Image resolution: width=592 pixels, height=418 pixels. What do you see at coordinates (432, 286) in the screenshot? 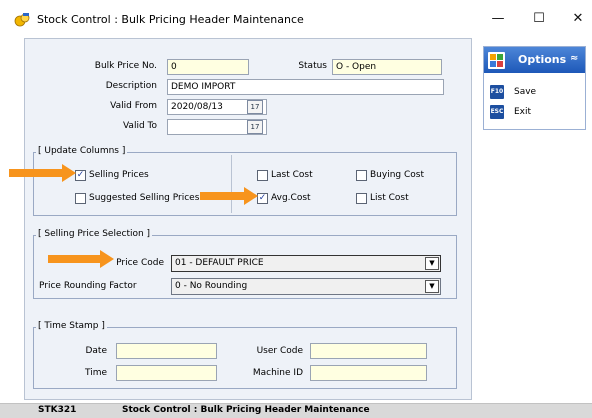
I see `price-rounding-dropdown-icon: ▼` at bounding box center [432, 286].